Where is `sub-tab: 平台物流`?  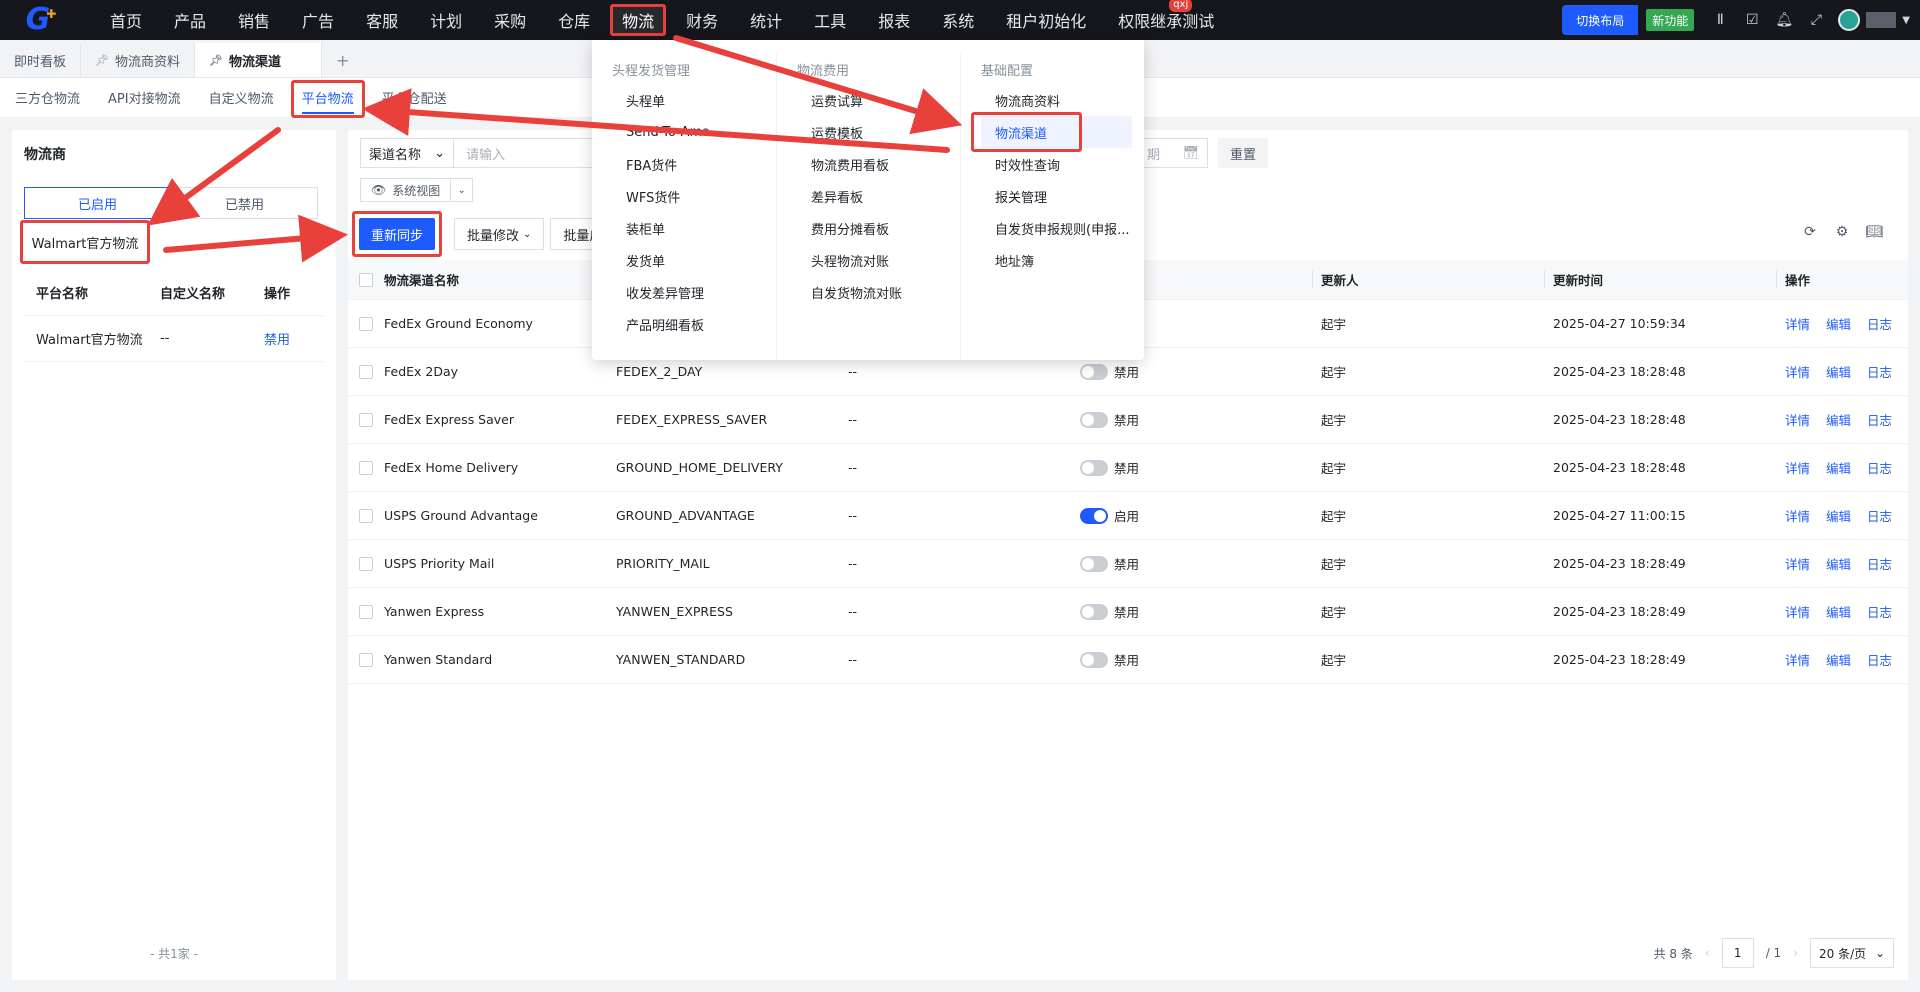 sub-tab: 平台物流 is located at coordinates (328, 98).